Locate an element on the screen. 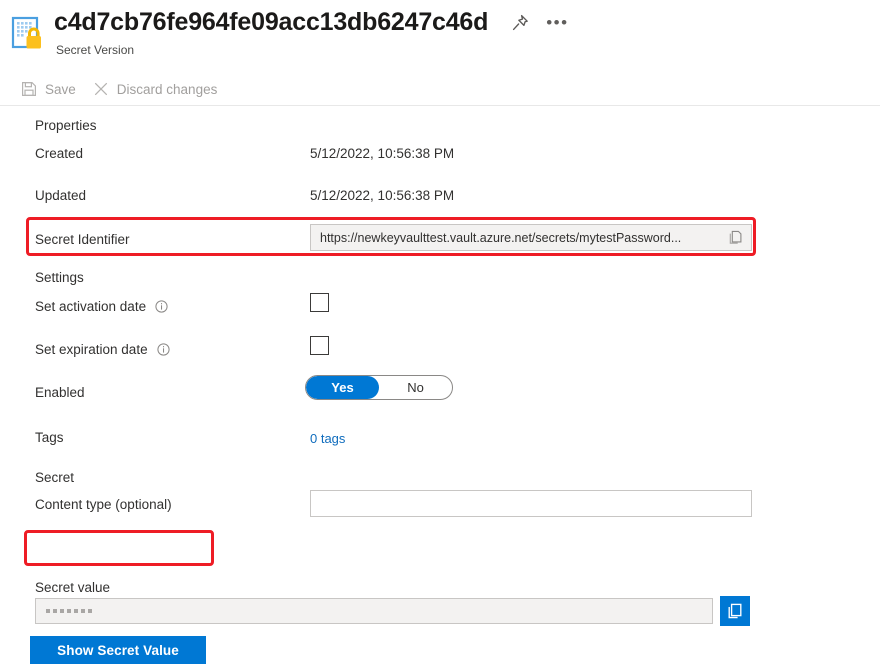 The width and height of the screenshot is (880, 664). save-label: Save is located at coordinates (60, 89).